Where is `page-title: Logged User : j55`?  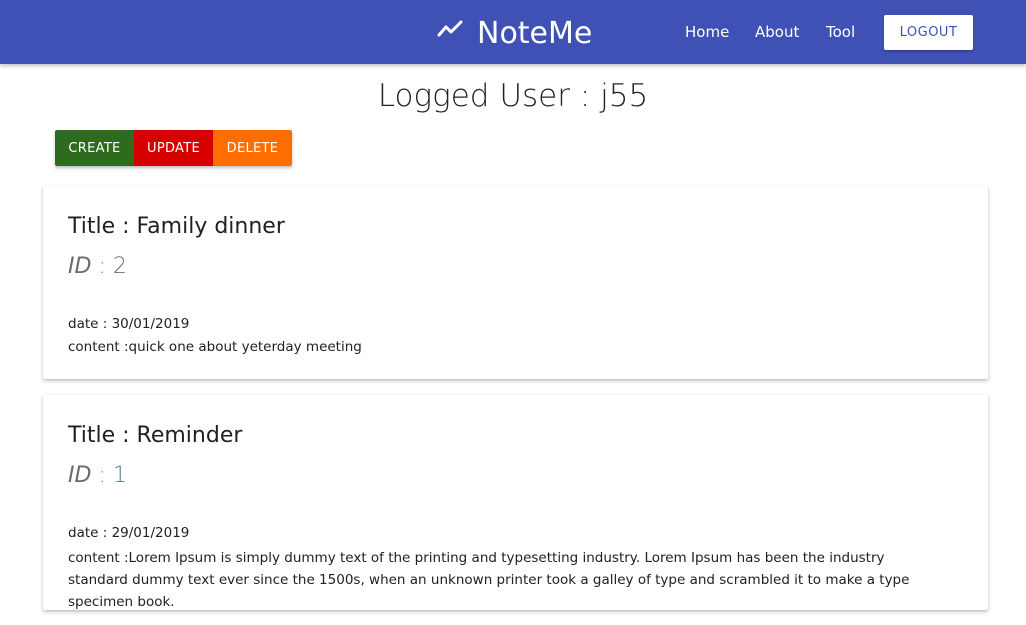
page-title: Logged User : j55 is located at coordinates (513, 96).